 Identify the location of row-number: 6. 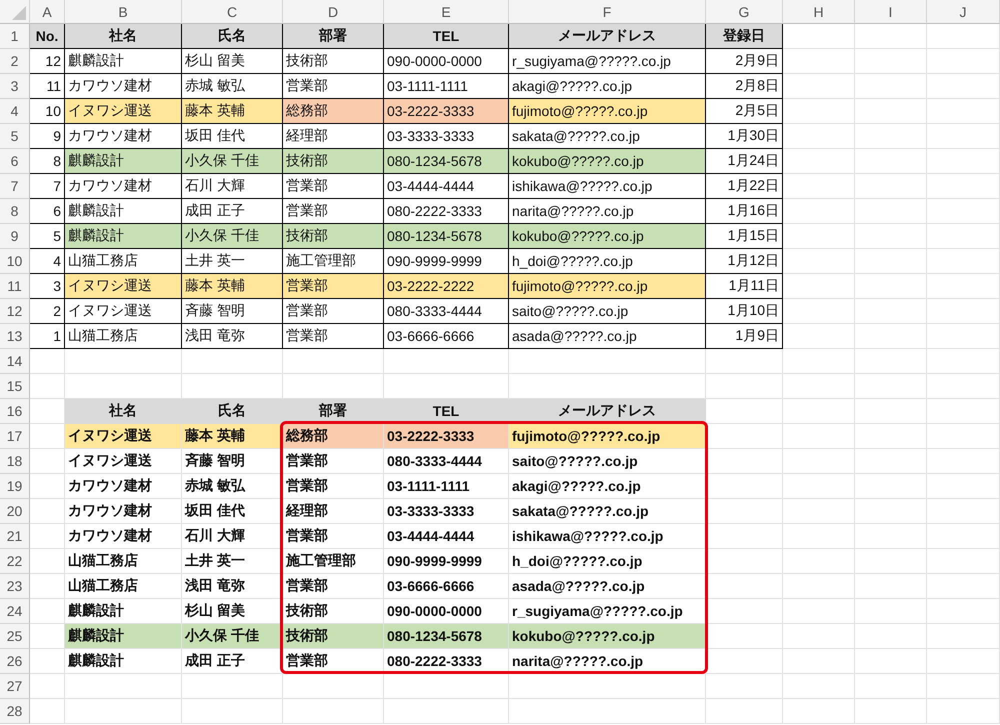
(15, 161).